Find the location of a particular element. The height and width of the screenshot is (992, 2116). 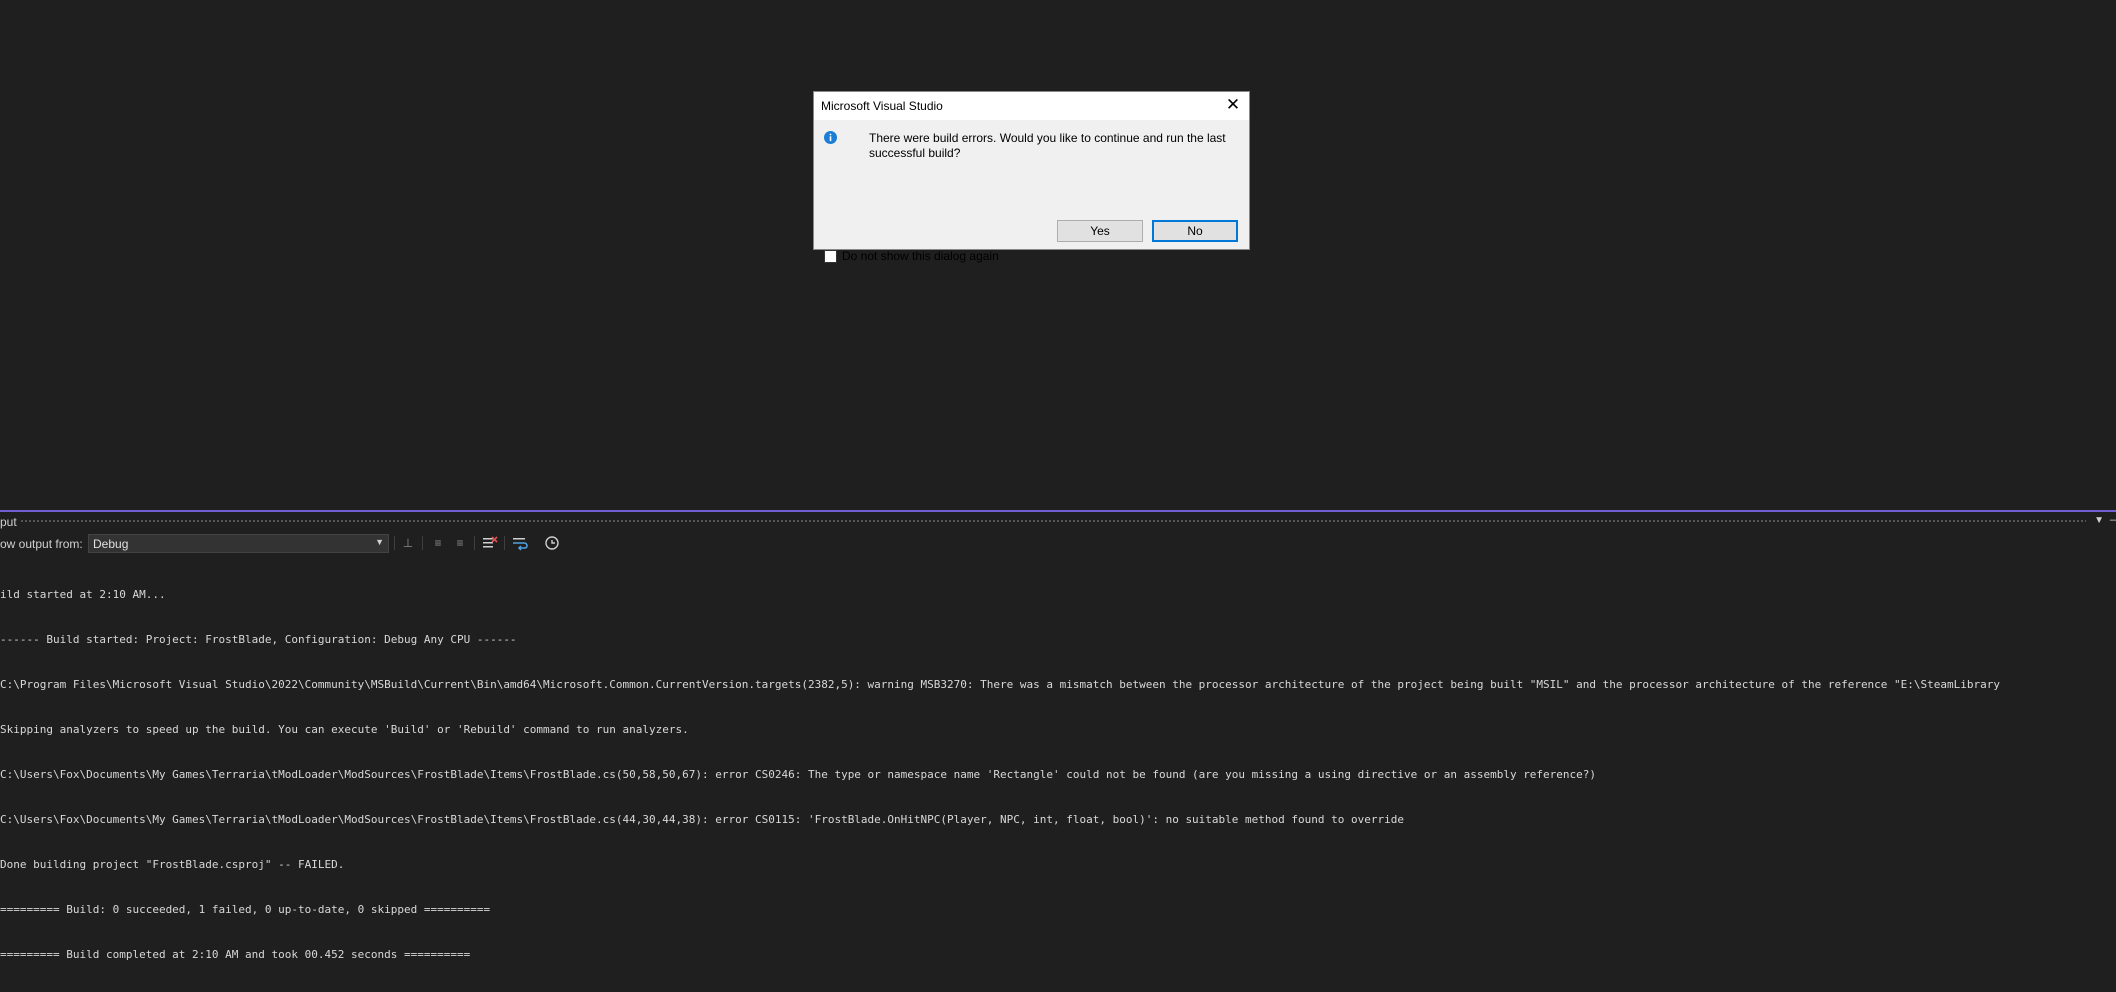

dont-show-again-label: Do not show this dialog again is located at coordinates (920, 256).